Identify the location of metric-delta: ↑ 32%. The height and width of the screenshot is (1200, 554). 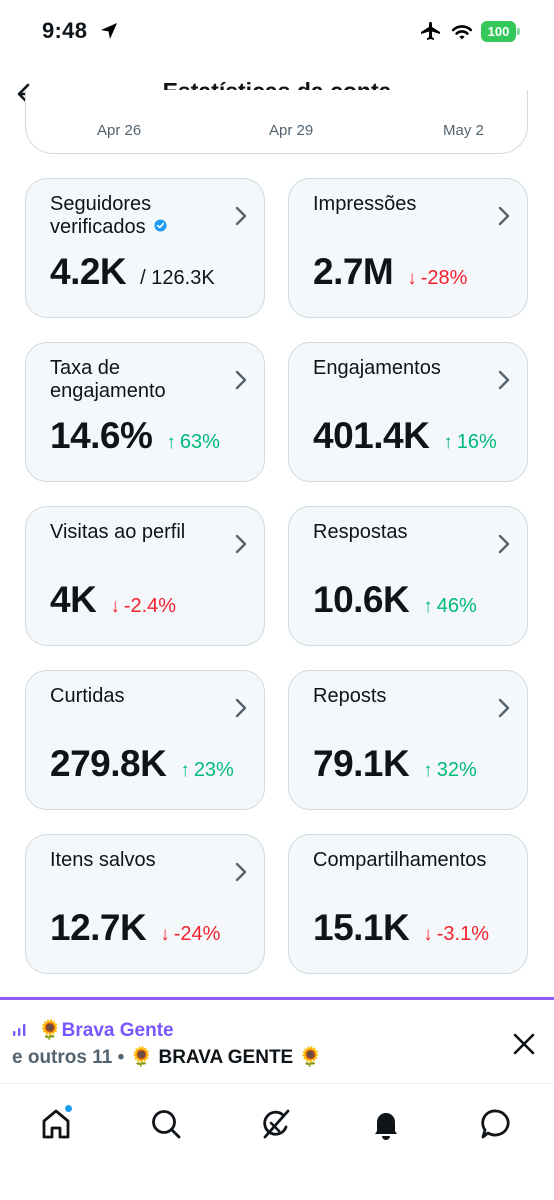
(450, 770).